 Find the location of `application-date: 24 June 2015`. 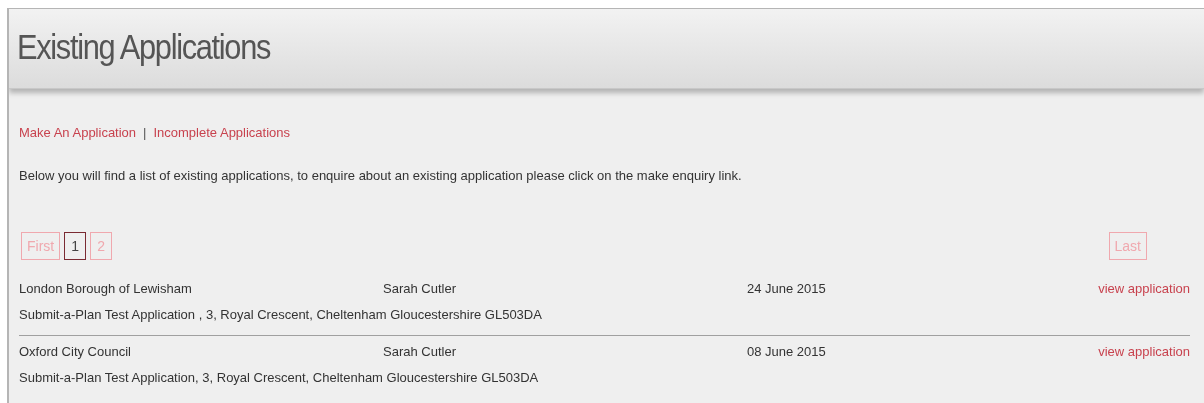

application-date: 24 June 2015 is located at coordinates (786, 289).